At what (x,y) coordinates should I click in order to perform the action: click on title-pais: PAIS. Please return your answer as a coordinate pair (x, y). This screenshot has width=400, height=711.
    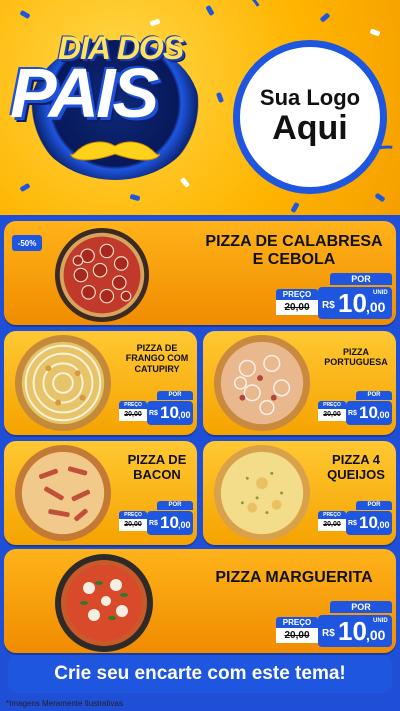
    Looking at the image, I should click on (84, 93).